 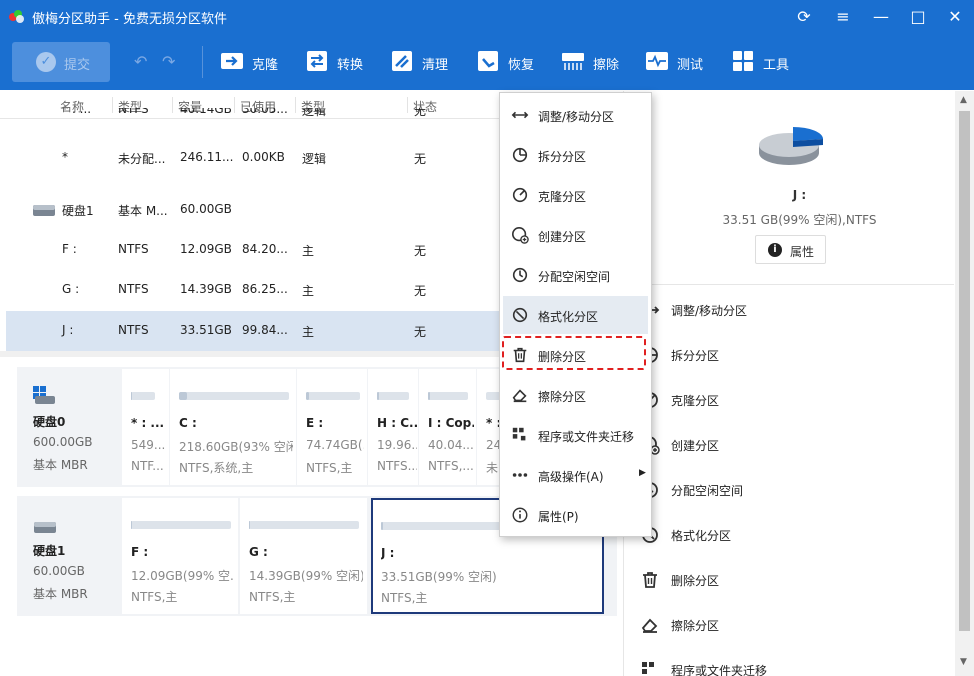 I want to click on menu-item-migrate: 程序或文件夹迁移, so click(x=575, y=435).